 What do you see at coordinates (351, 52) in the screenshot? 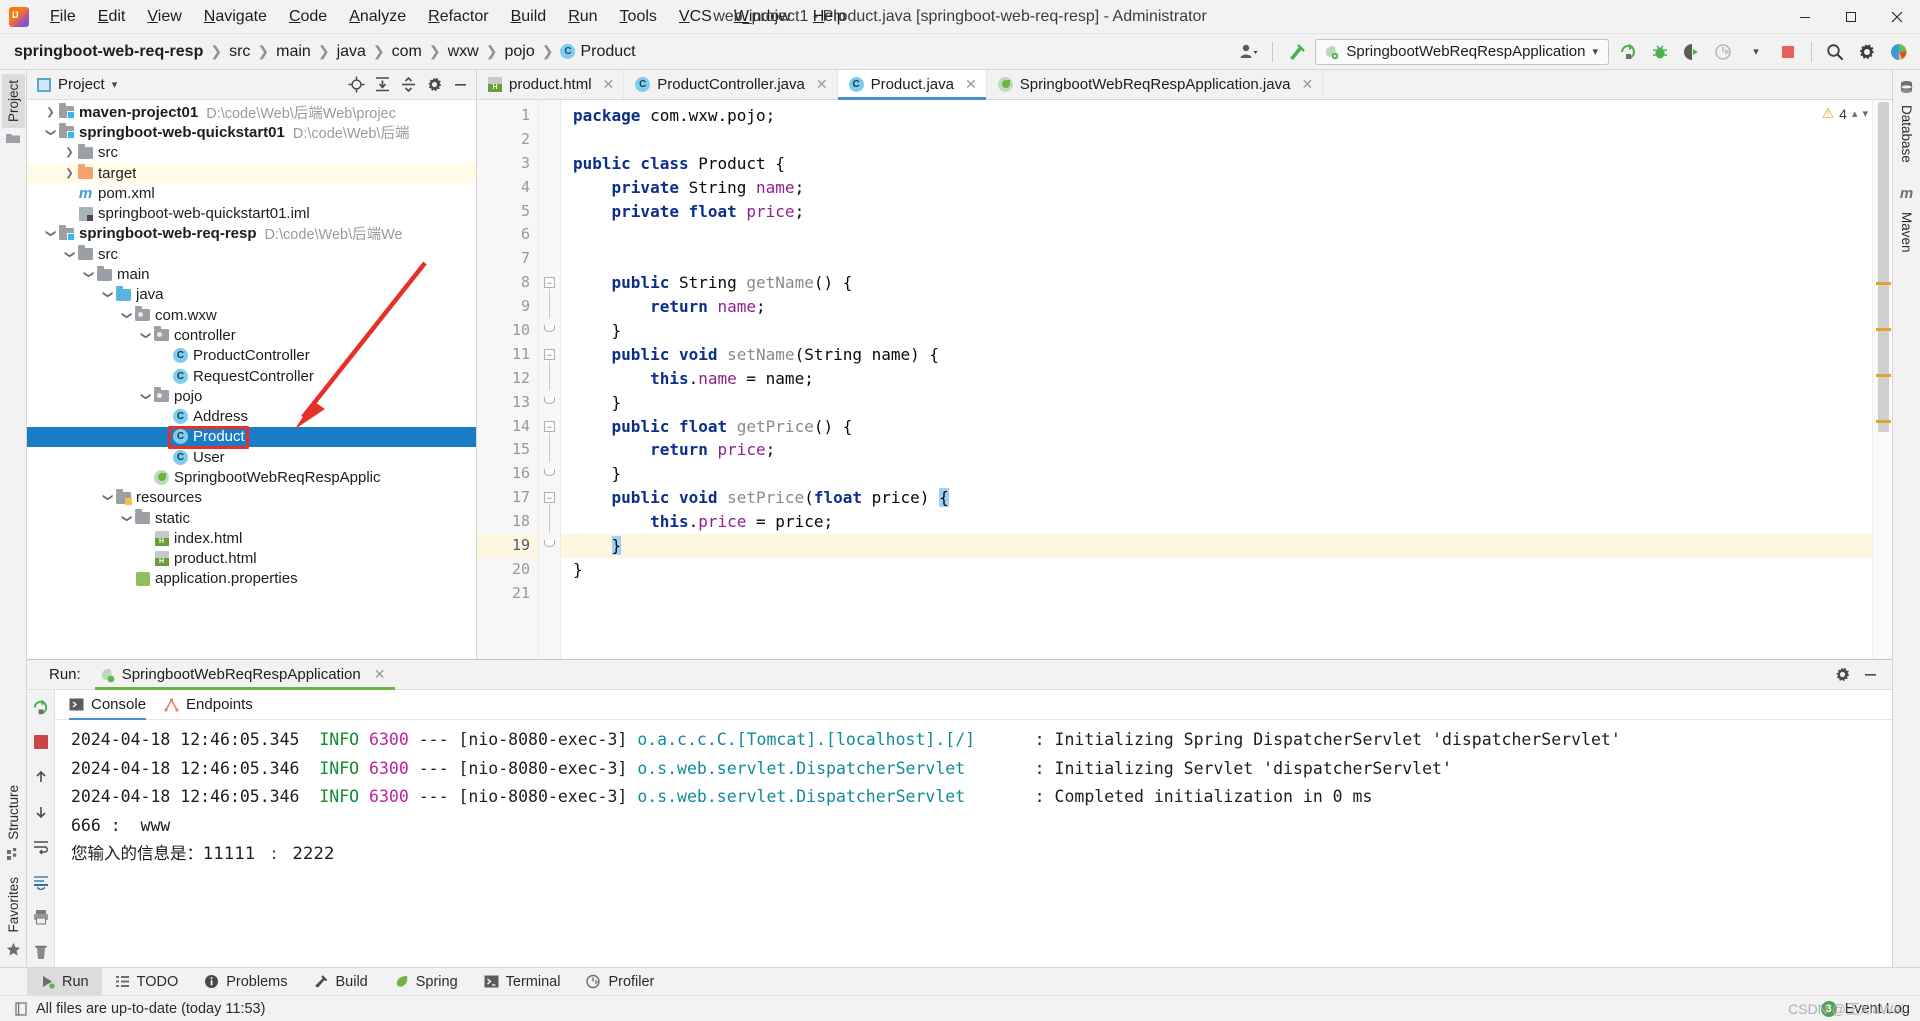
I see `breadcrumb-item-java: java` at bounding box center [351, 52].